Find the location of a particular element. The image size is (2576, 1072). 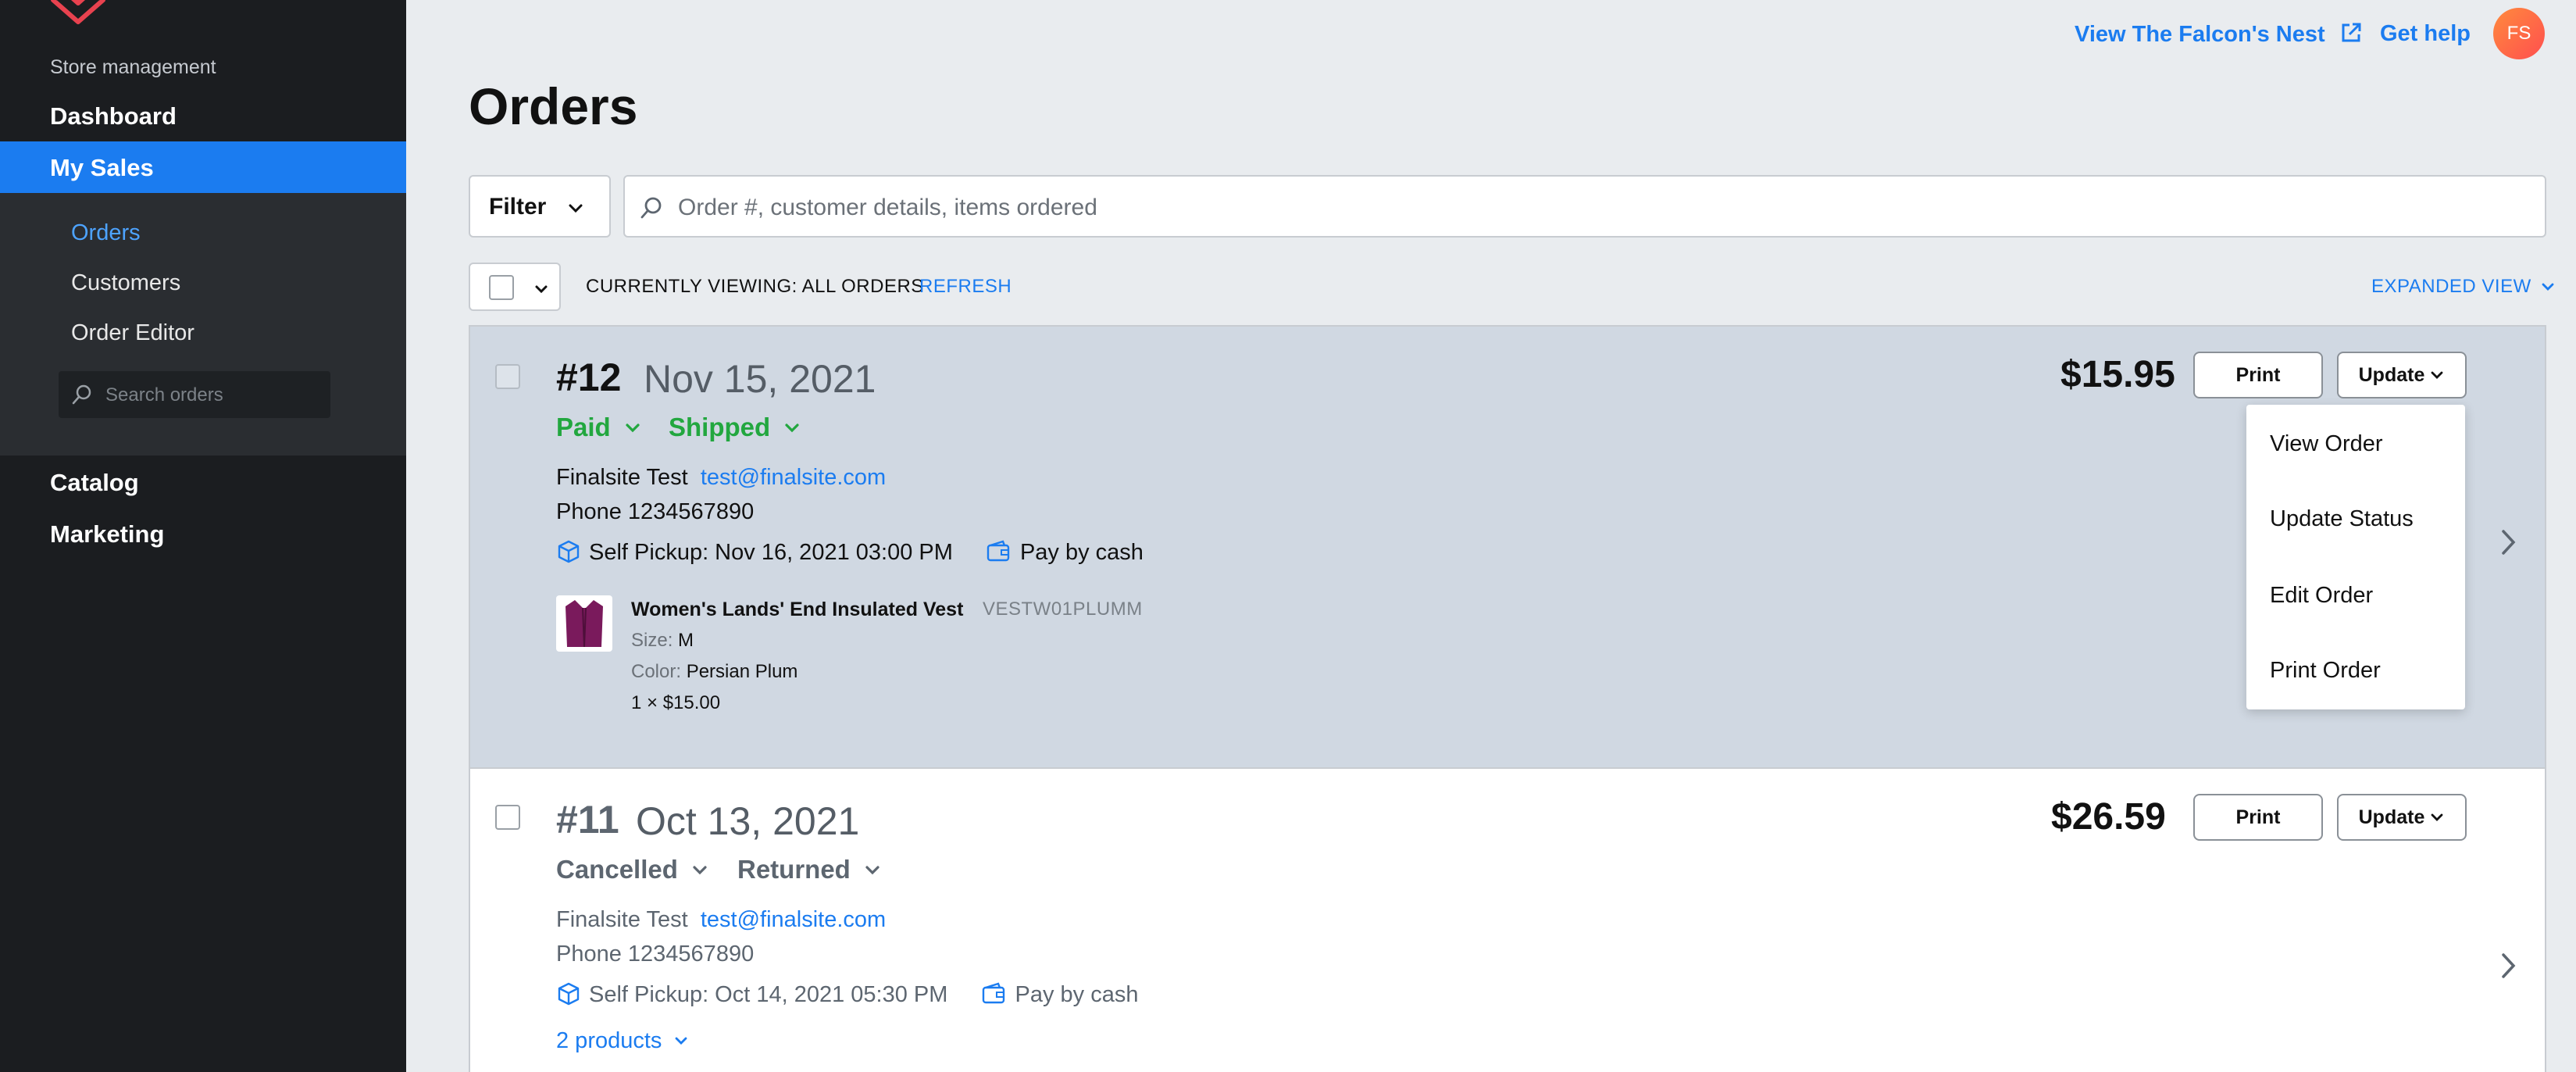

select-all-checkbox is located at coordinates (501, 287).